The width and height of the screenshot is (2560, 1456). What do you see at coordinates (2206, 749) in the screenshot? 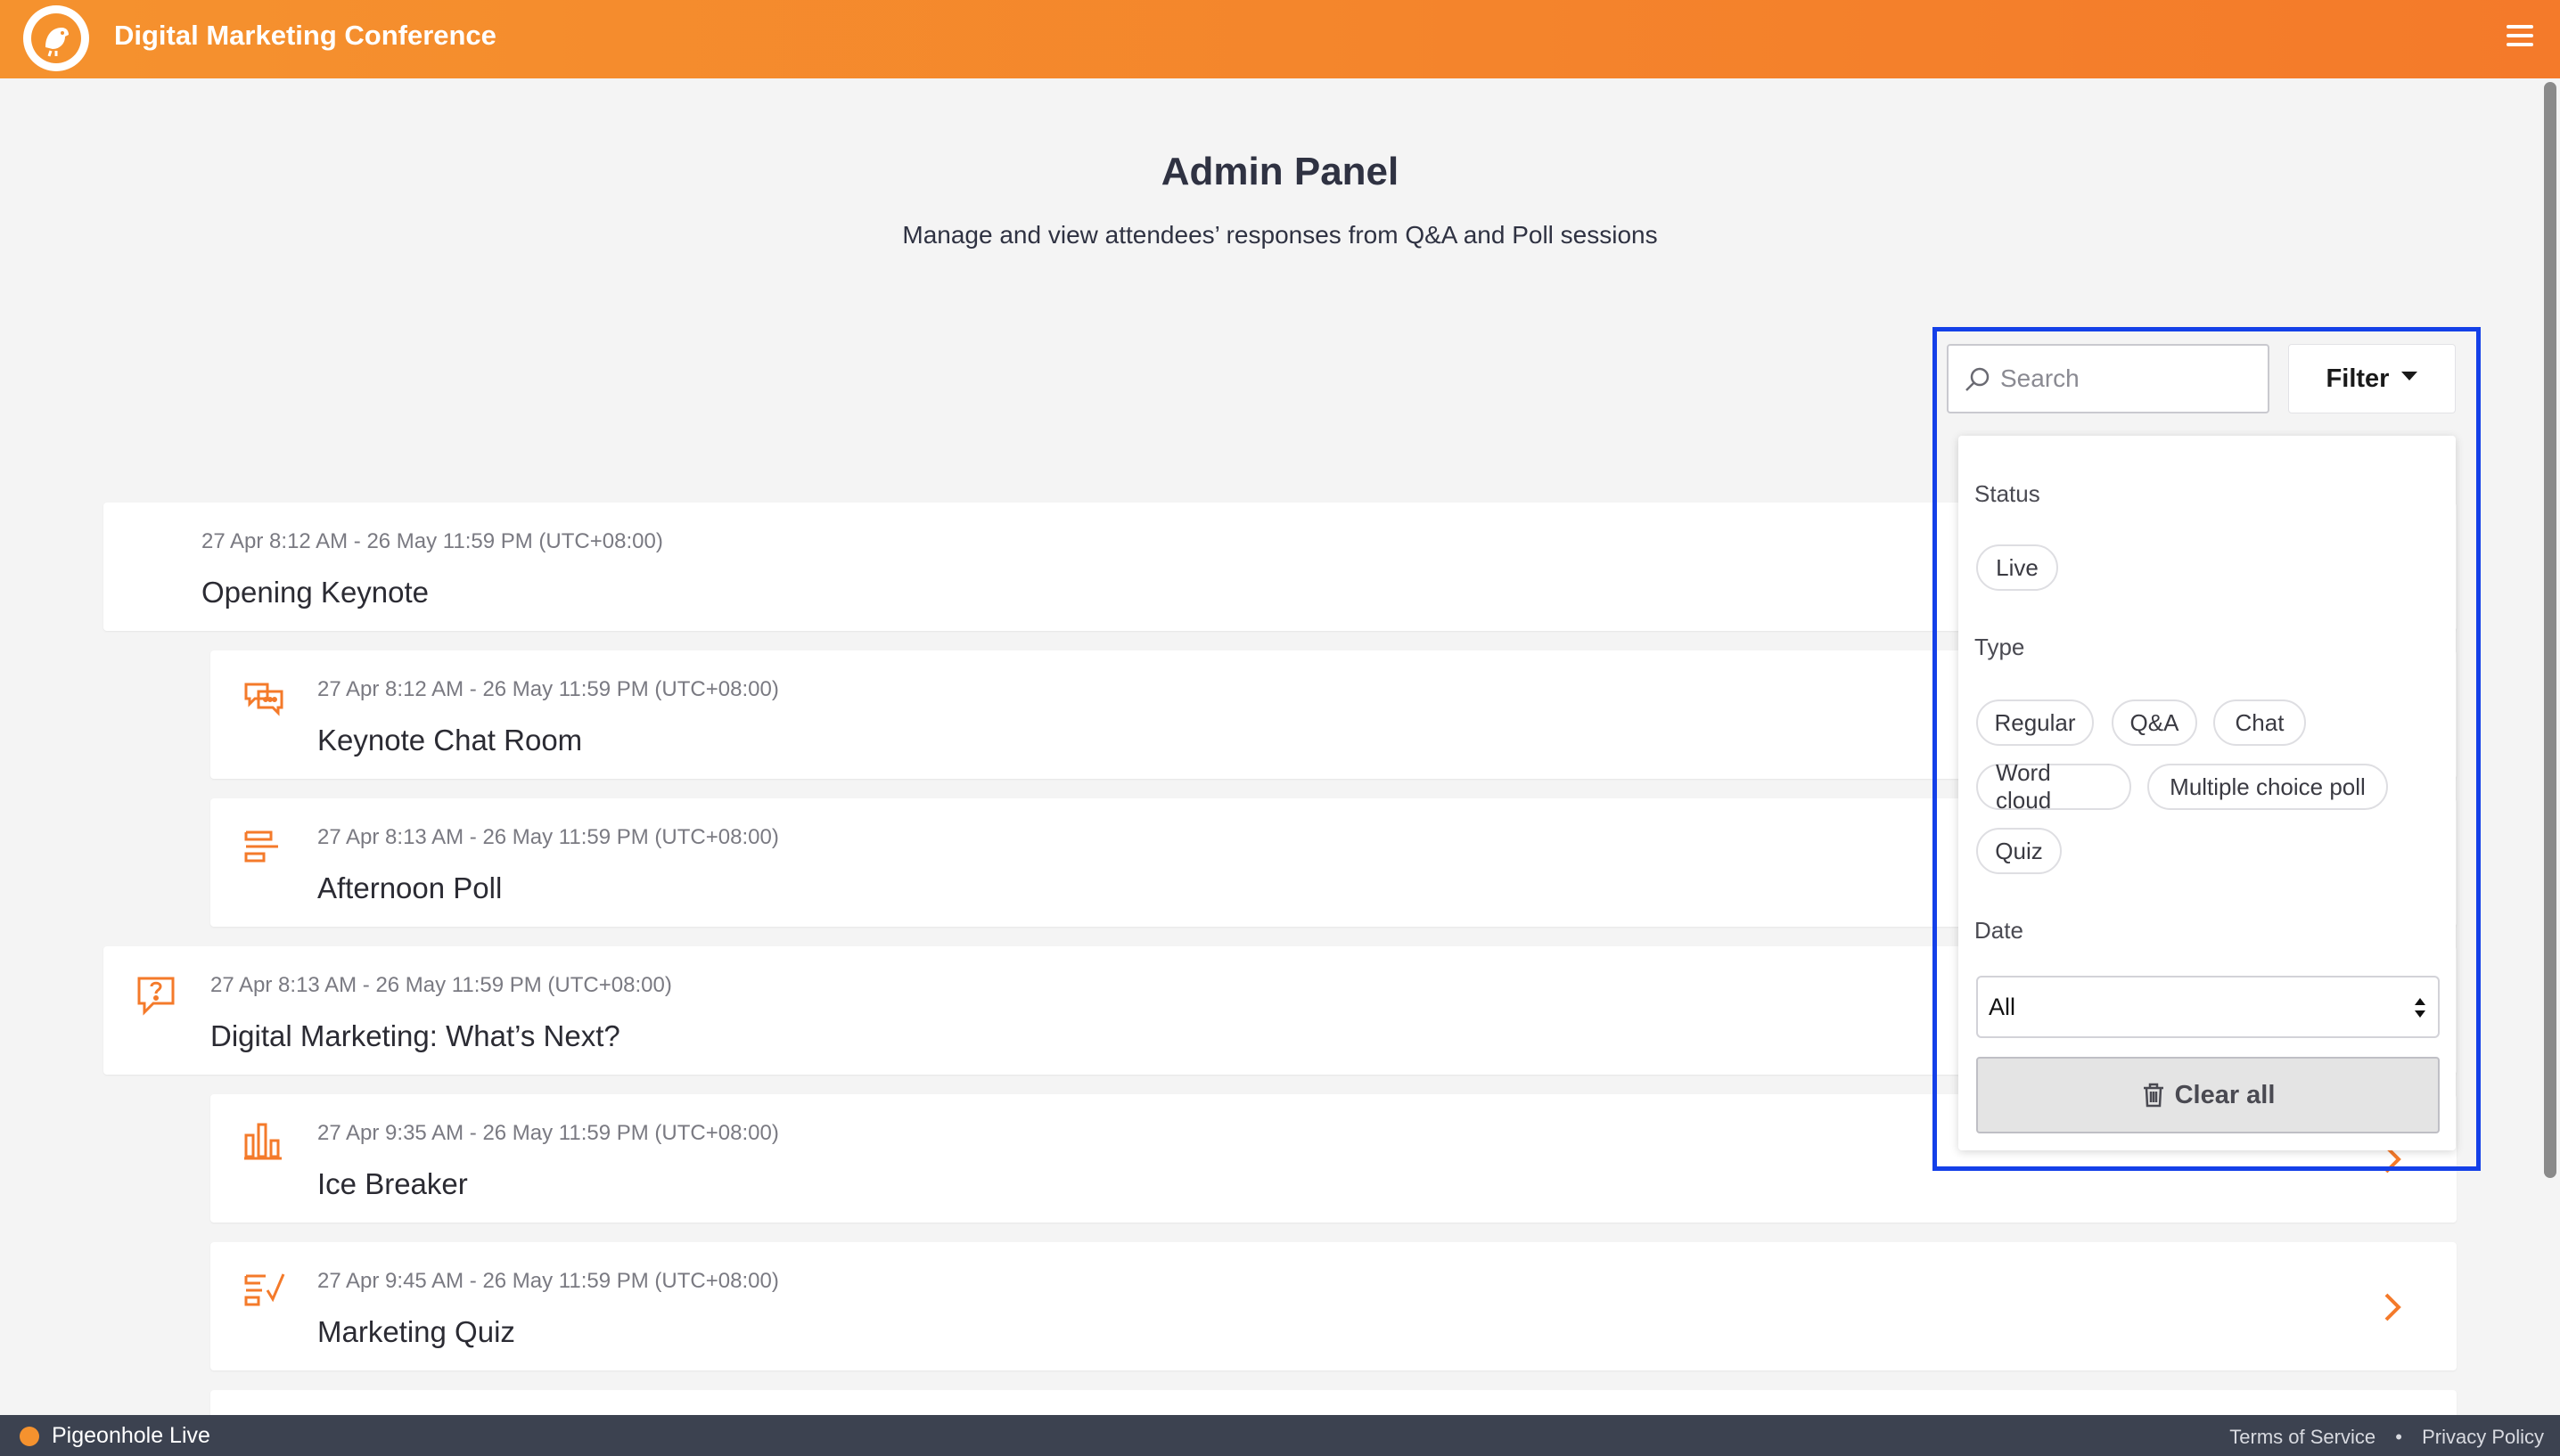
I see `highlight-box` at bounding box center [2206, 749].